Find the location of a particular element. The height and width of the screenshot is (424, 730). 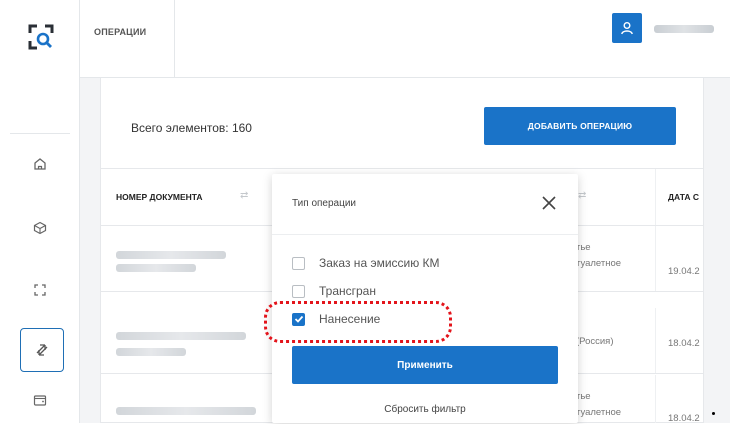

box-icon is located at coordinates (40, 228).